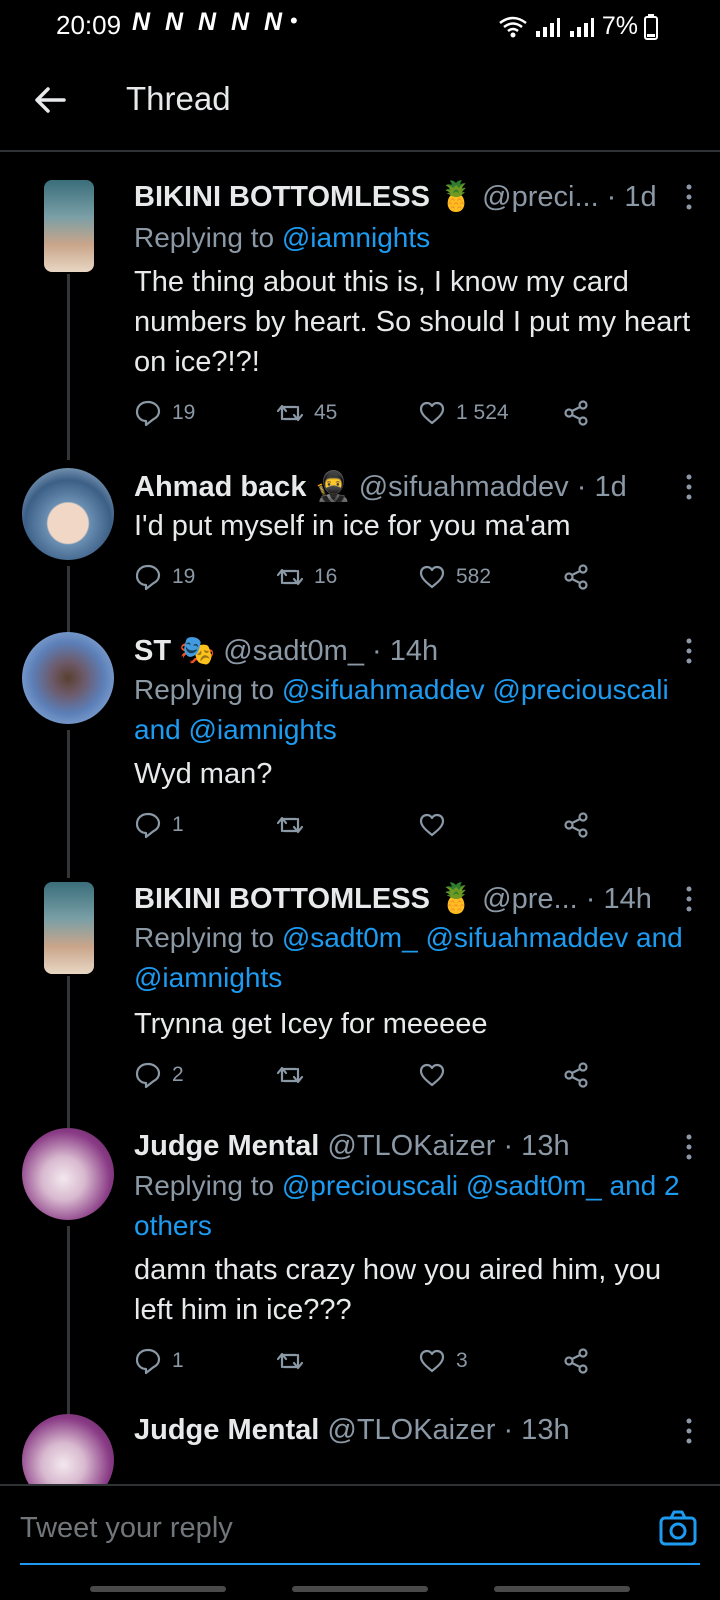 The height and width of the screenshot is (1600, 720). I want to click on nav-recents-button, so click(158, 1589).